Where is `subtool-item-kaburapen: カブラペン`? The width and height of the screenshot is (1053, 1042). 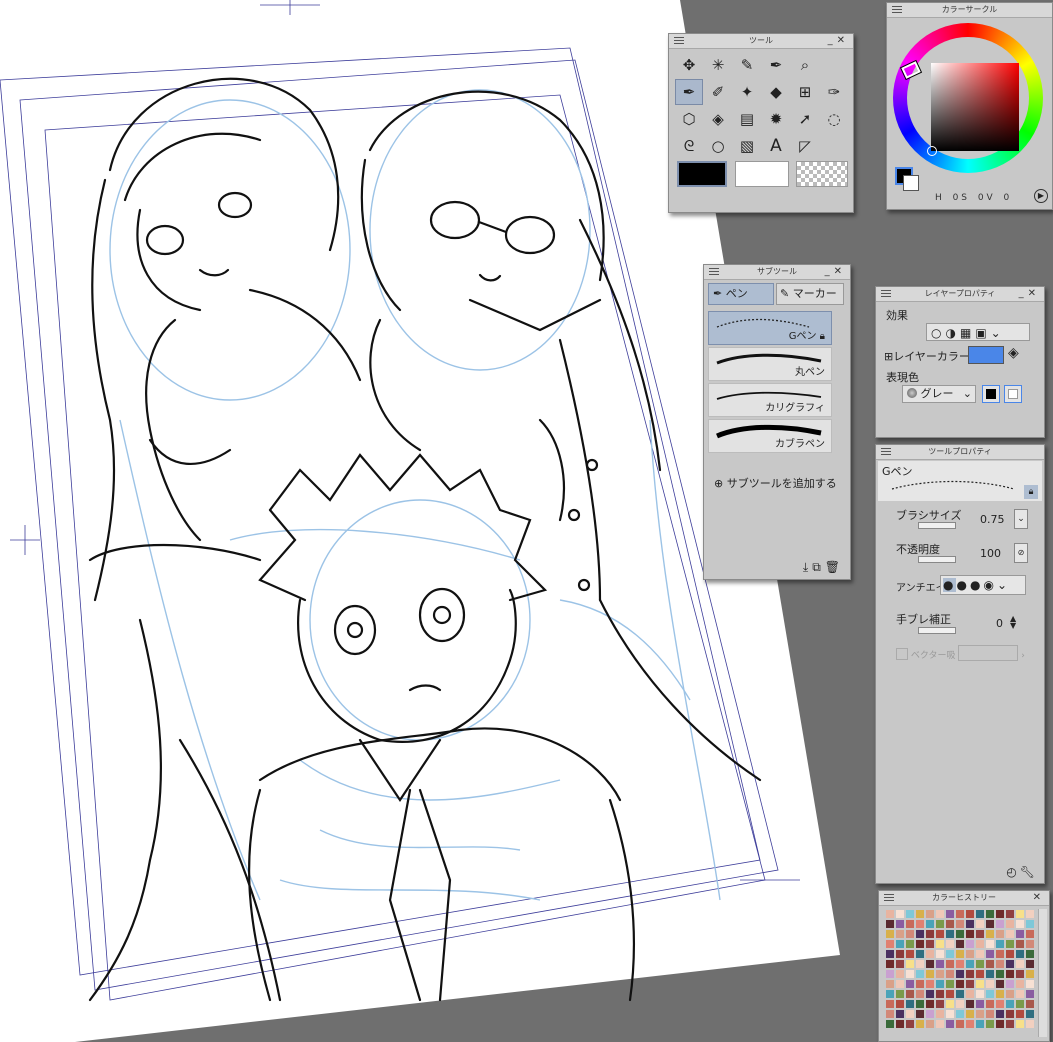
subtool-item-kaburapen: カブラペン is located at coordinates (770, 436).